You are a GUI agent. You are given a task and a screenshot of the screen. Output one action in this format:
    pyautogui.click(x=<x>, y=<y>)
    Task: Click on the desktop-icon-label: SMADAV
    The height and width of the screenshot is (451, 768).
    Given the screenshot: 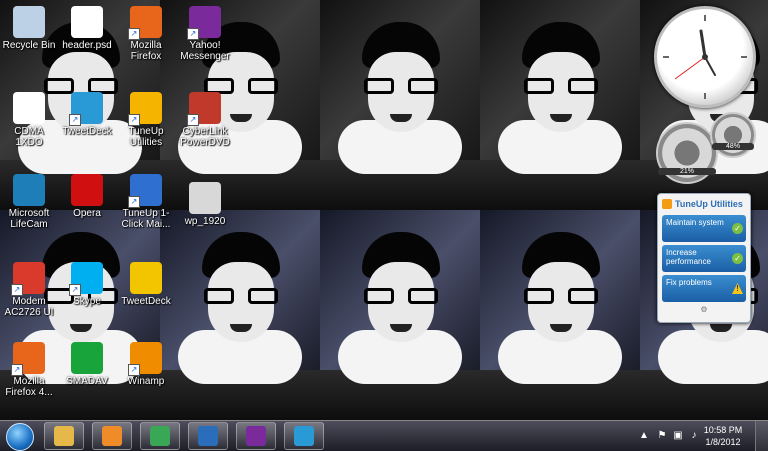 What is the action you would take?
    pyautogui.click(x=87, y=381)
    